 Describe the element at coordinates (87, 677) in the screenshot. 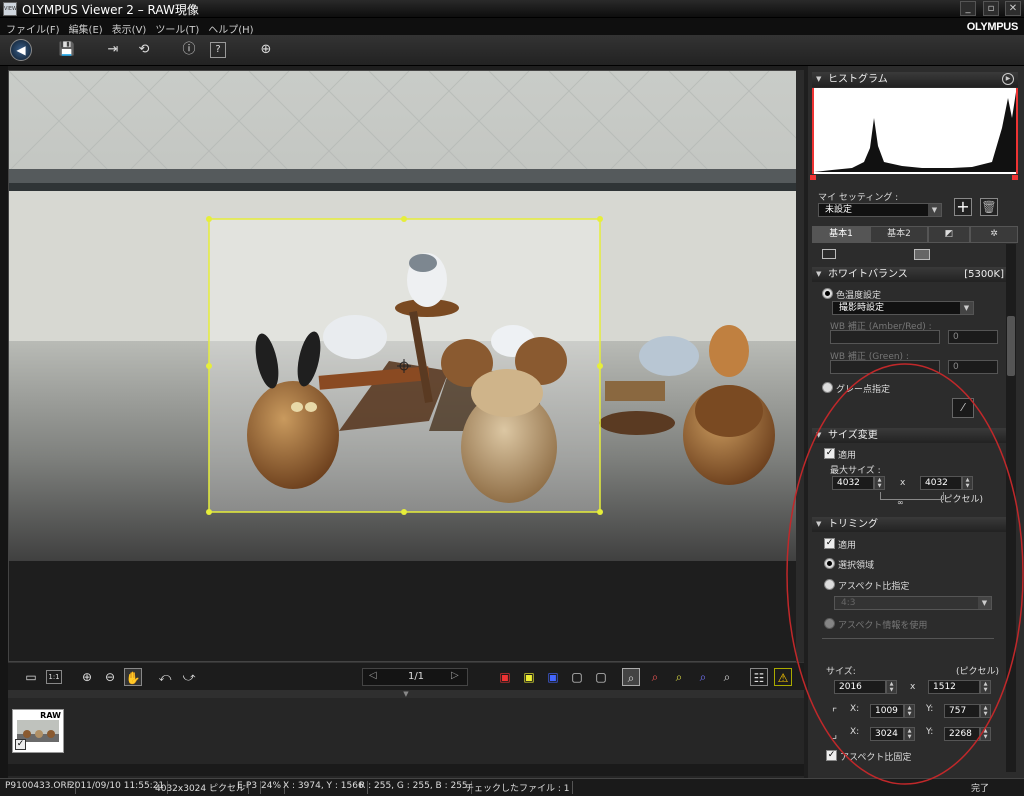

I see `zoom-in-icon: ⊕` at that location.